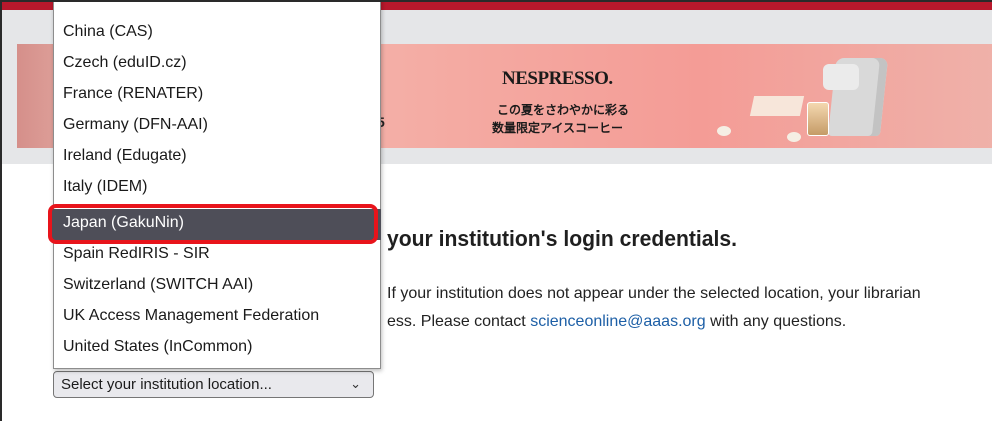  Describe the element at coordinates (776, 321) in the screenshot. I see `instructions-suffix: with any questions.` at that location.